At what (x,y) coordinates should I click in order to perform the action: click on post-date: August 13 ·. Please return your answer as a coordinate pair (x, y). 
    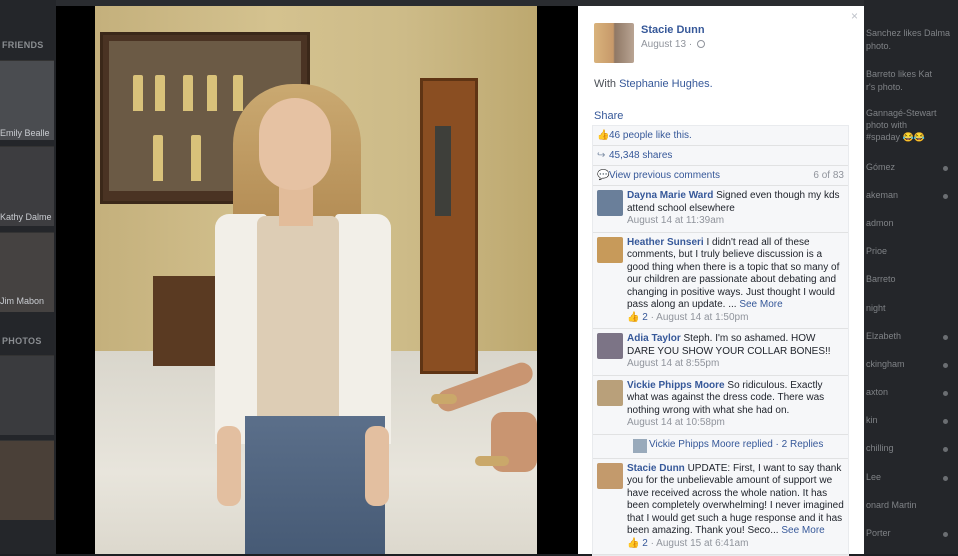
    Looking at the image, I should click on (666, 44).